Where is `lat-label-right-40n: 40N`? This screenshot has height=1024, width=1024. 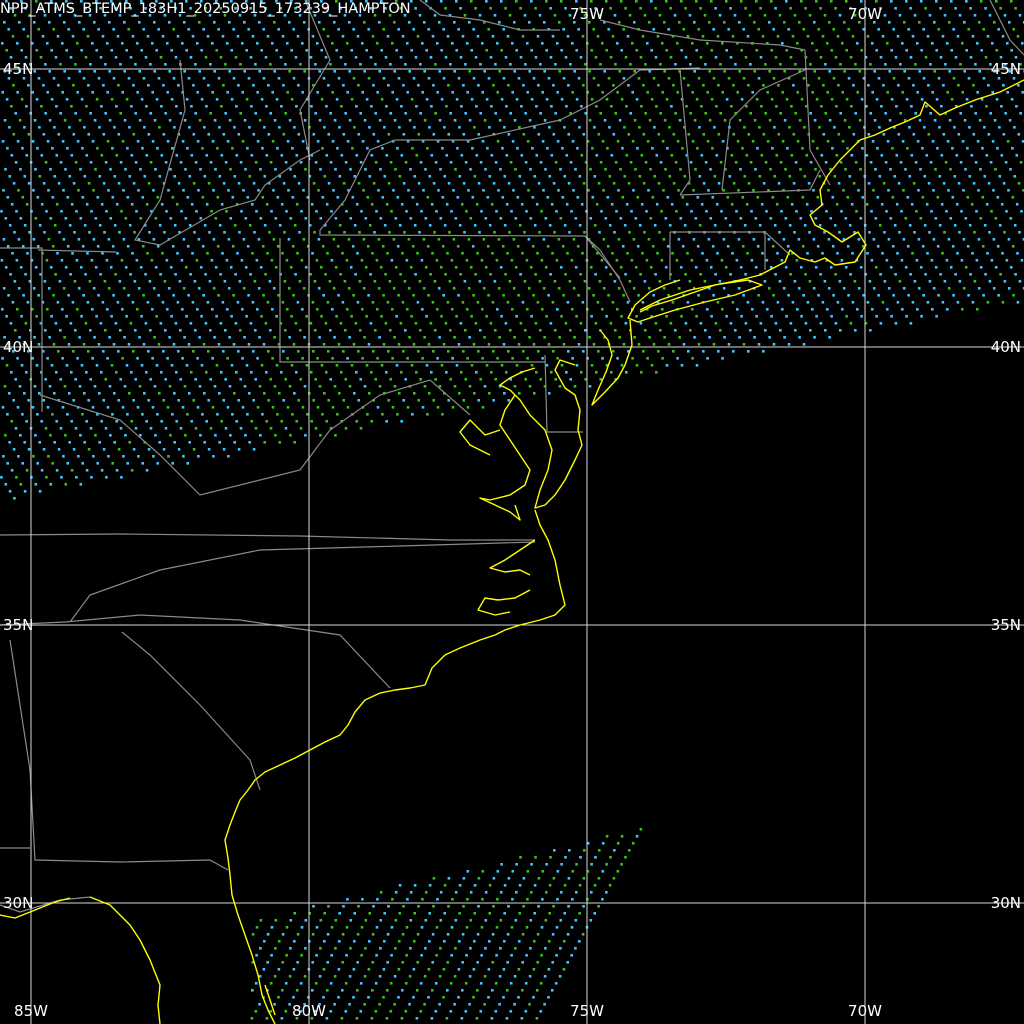 lat-label-right-40n: 40N is located at coordinates (1006, 347).